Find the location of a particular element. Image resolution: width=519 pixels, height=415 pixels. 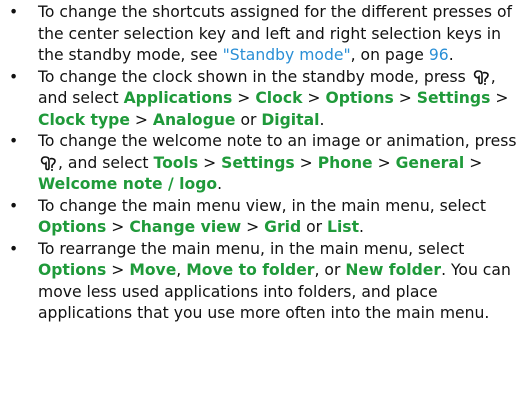

item-text: , or is located at coordinates (330, 270).